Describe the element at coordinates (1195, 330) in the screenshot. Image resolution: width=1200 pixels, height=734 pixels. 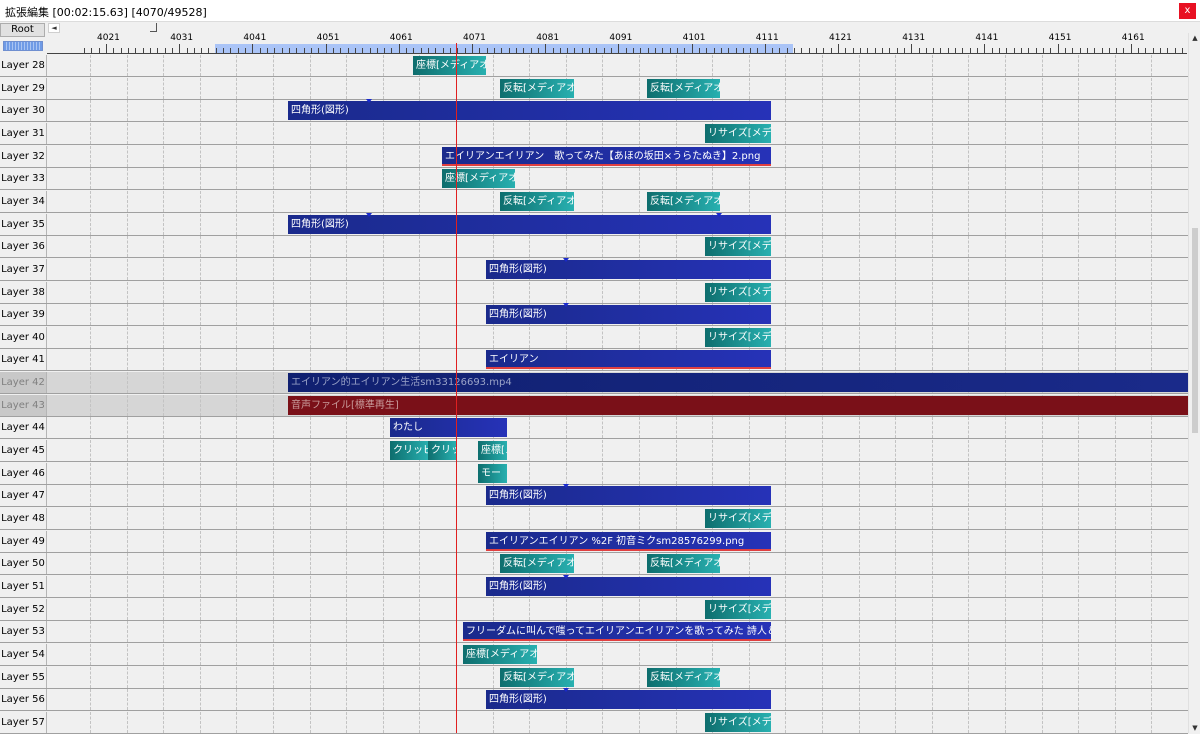
I see `scroll-thumb` at that location.